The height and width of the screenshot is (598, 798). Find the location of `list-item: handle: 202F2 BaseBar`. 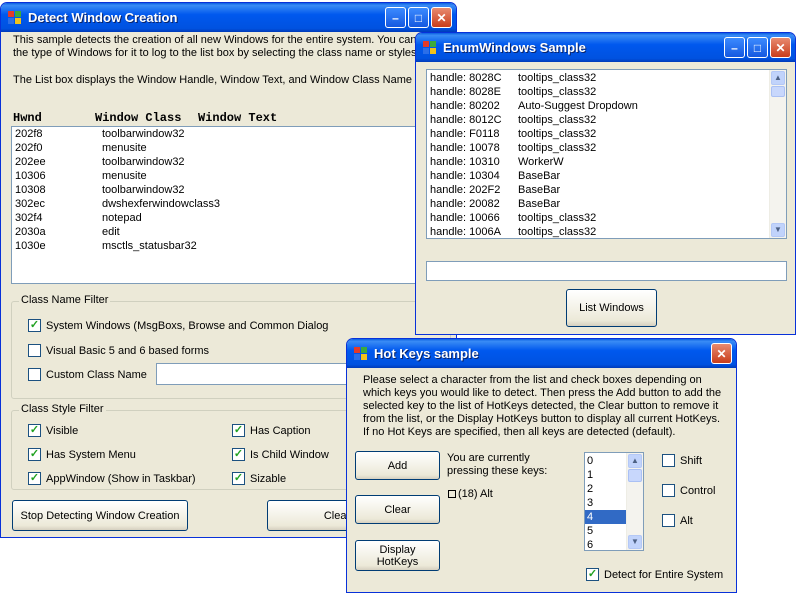

list-item: handle: 202F2 BaseBar is located at coordinates (606, 191).